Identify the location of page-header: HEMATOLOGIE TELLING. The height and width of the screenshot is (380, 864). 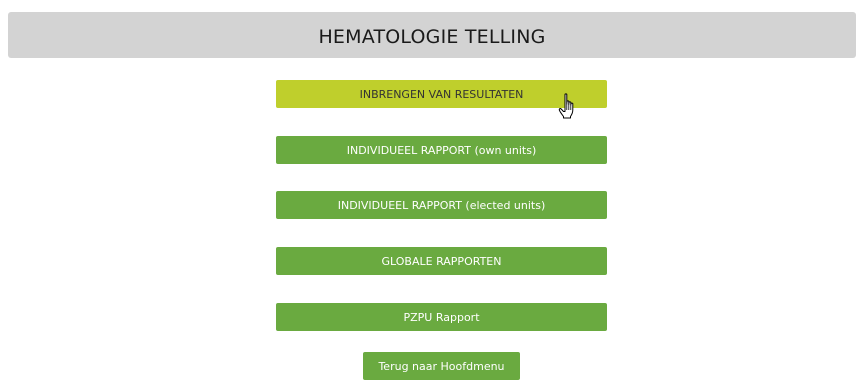
(432, 35).